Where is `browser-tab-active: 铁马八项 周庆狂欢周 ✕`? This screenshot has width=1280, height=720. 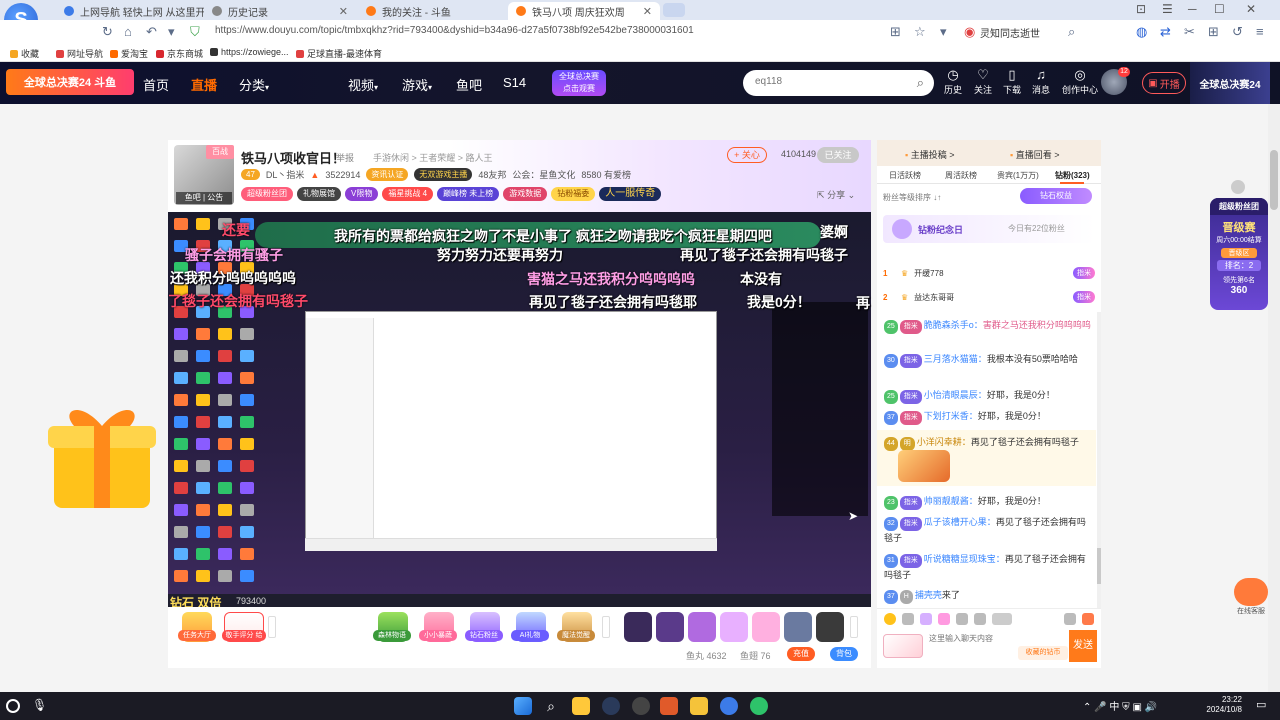 browser-tab-active: 铁马八项 周庆狂欢周 ✕ is located at coordinates (584, 11).